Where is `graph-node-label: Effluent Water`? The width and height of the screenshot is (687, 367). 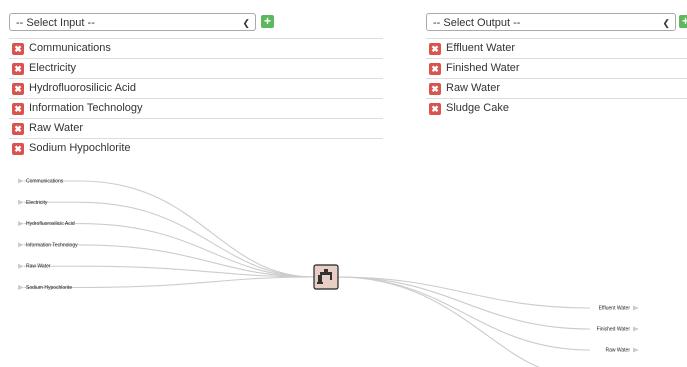
graph-node-label: Effluent Water is located at coordinates (615, 309).